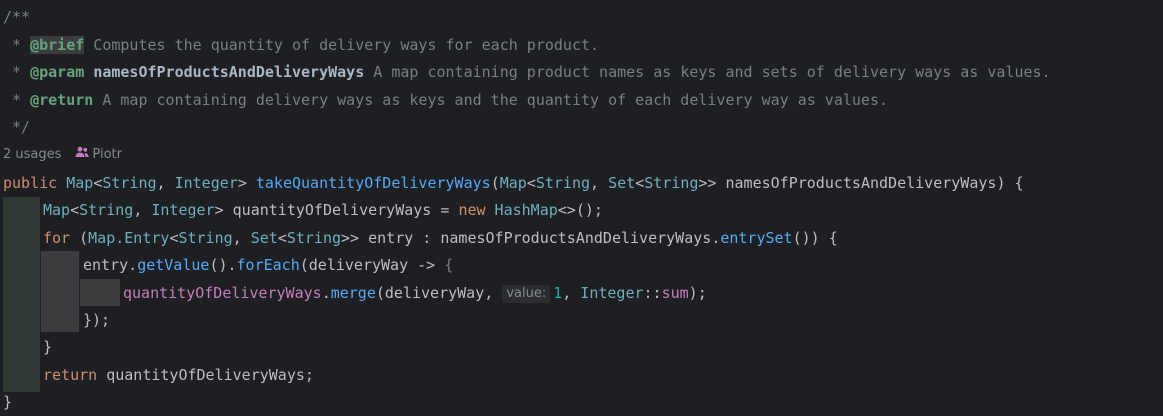  Describe the element at coordinates (100, 292) in the screenshot. I see `indent-guide-level3` at that location.